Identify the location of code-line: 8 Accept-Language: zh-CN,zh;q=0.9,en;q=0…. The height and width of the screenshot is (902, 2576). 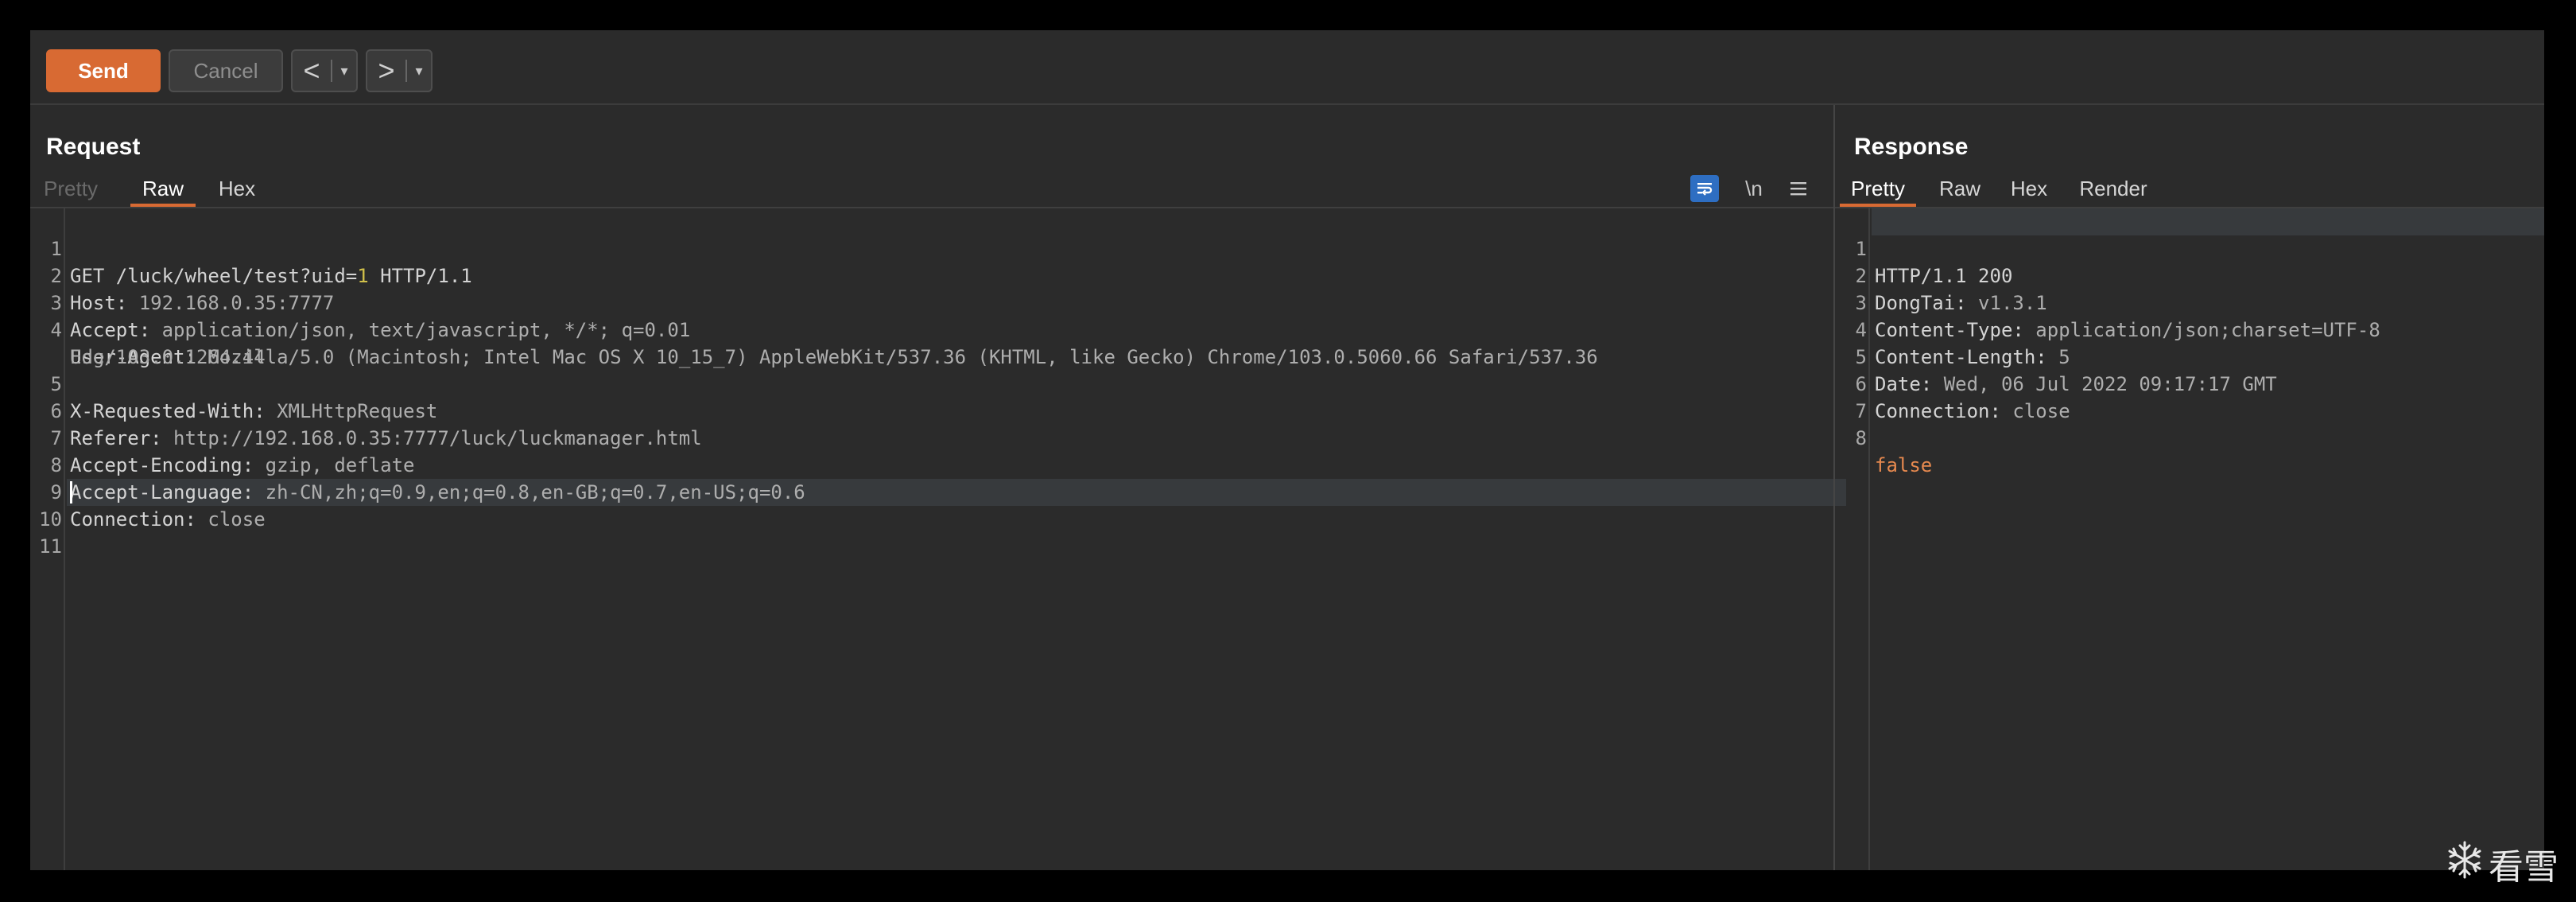
(418, 464).